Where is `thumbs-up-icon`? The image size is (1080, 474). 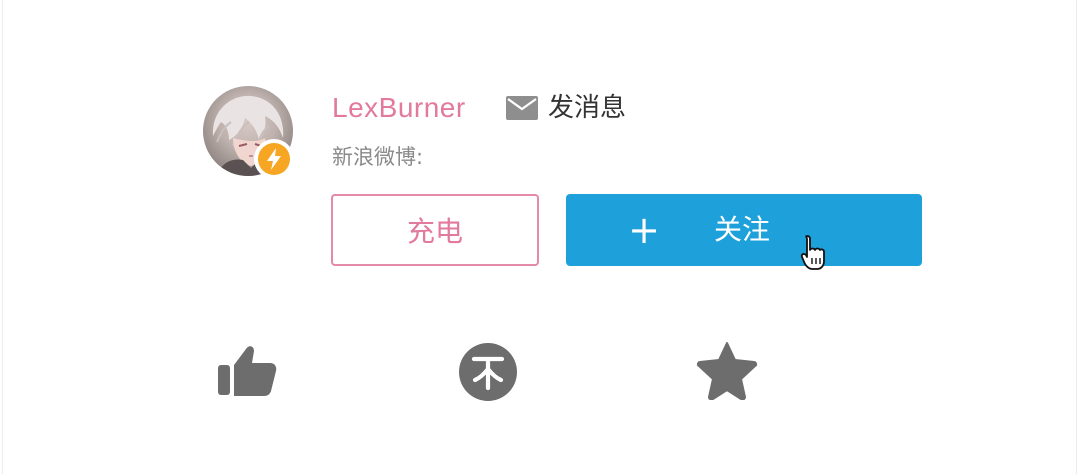 thumbs-up-icon is located at coordinates (247, 370).